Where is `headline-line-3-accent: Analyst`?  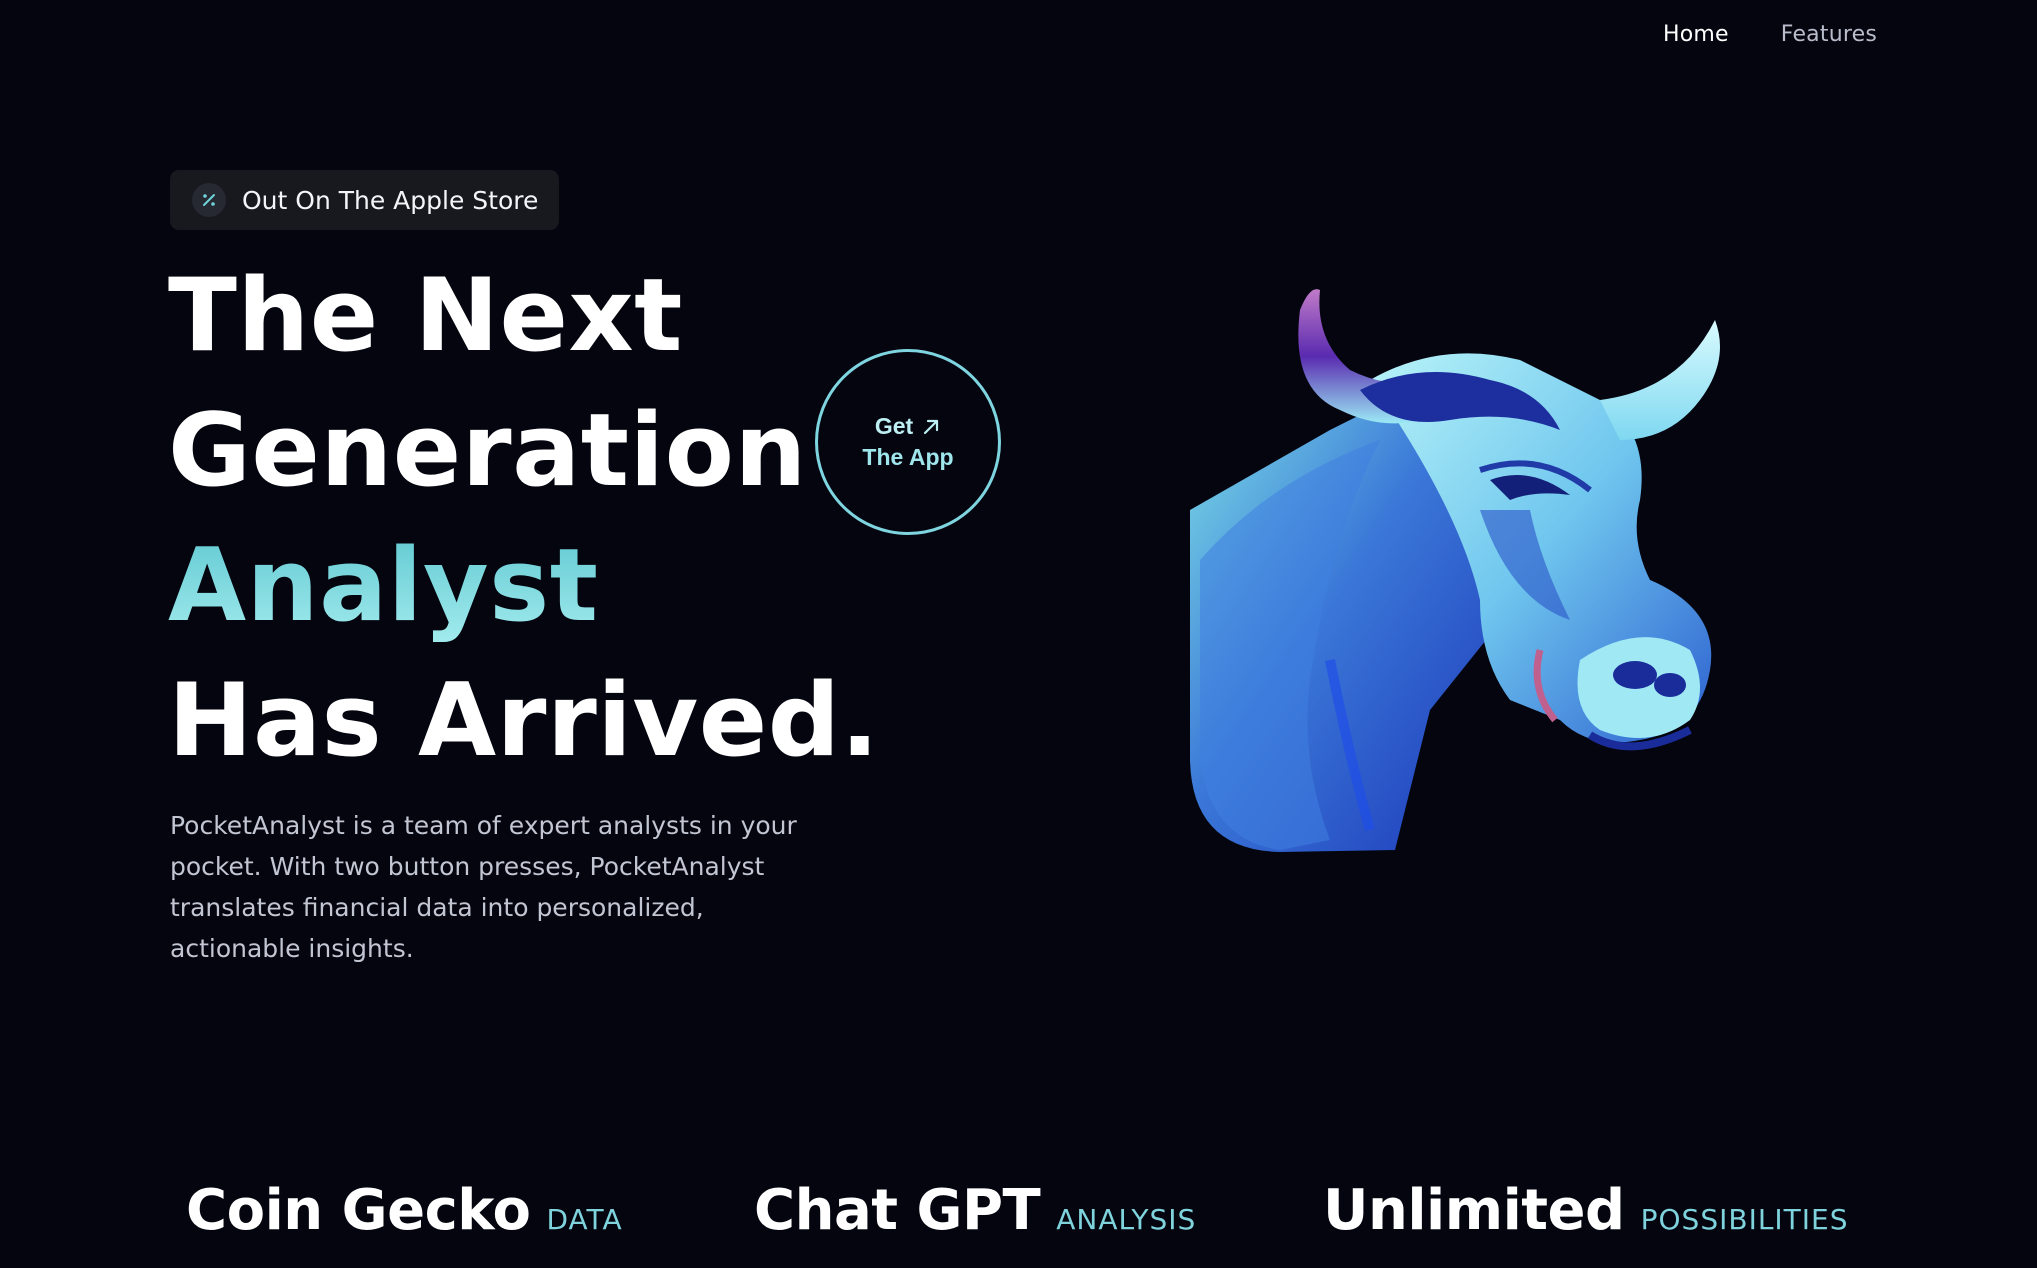
headline-line-3-accent: Analyst is located at coordinates (523, 585).